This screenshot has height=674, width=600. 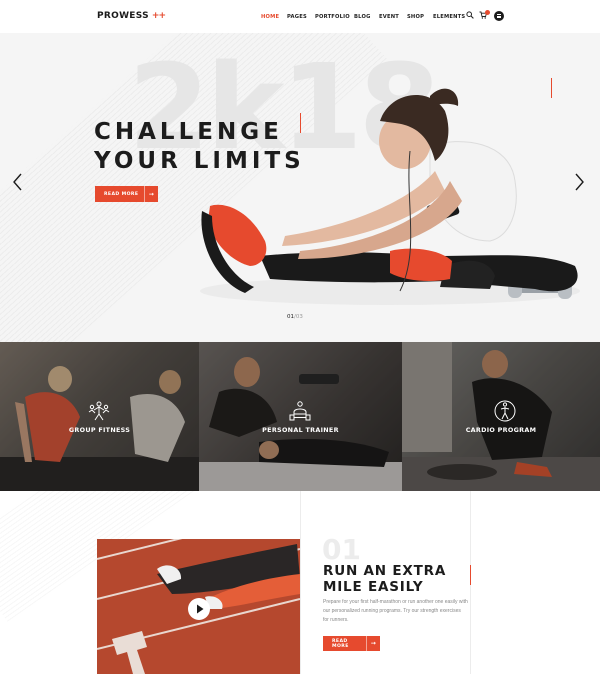 What do you see at coordinates (290, 317) in the screenshot?
I see `slide-counter-current: 01` at bounding box center [290, 317].